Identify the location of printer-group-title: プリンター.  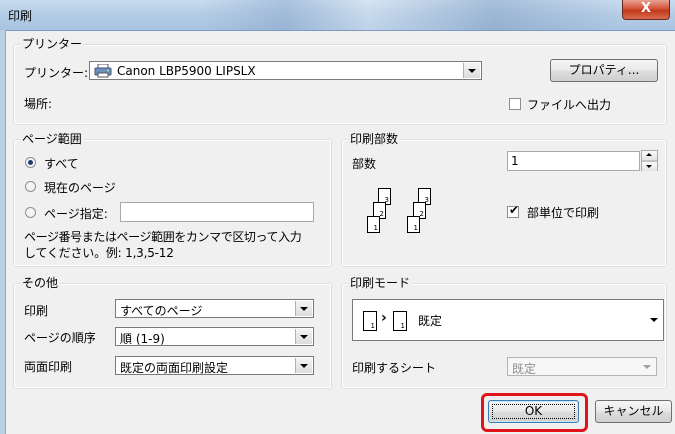
(52, 44).